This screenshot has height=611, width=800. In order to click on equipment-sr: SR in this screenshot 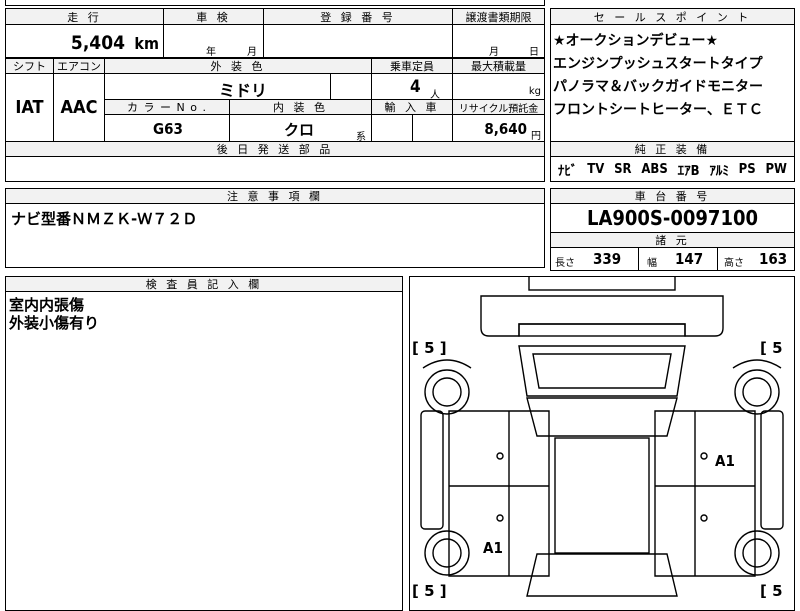, I will do `click(623, 169)`.